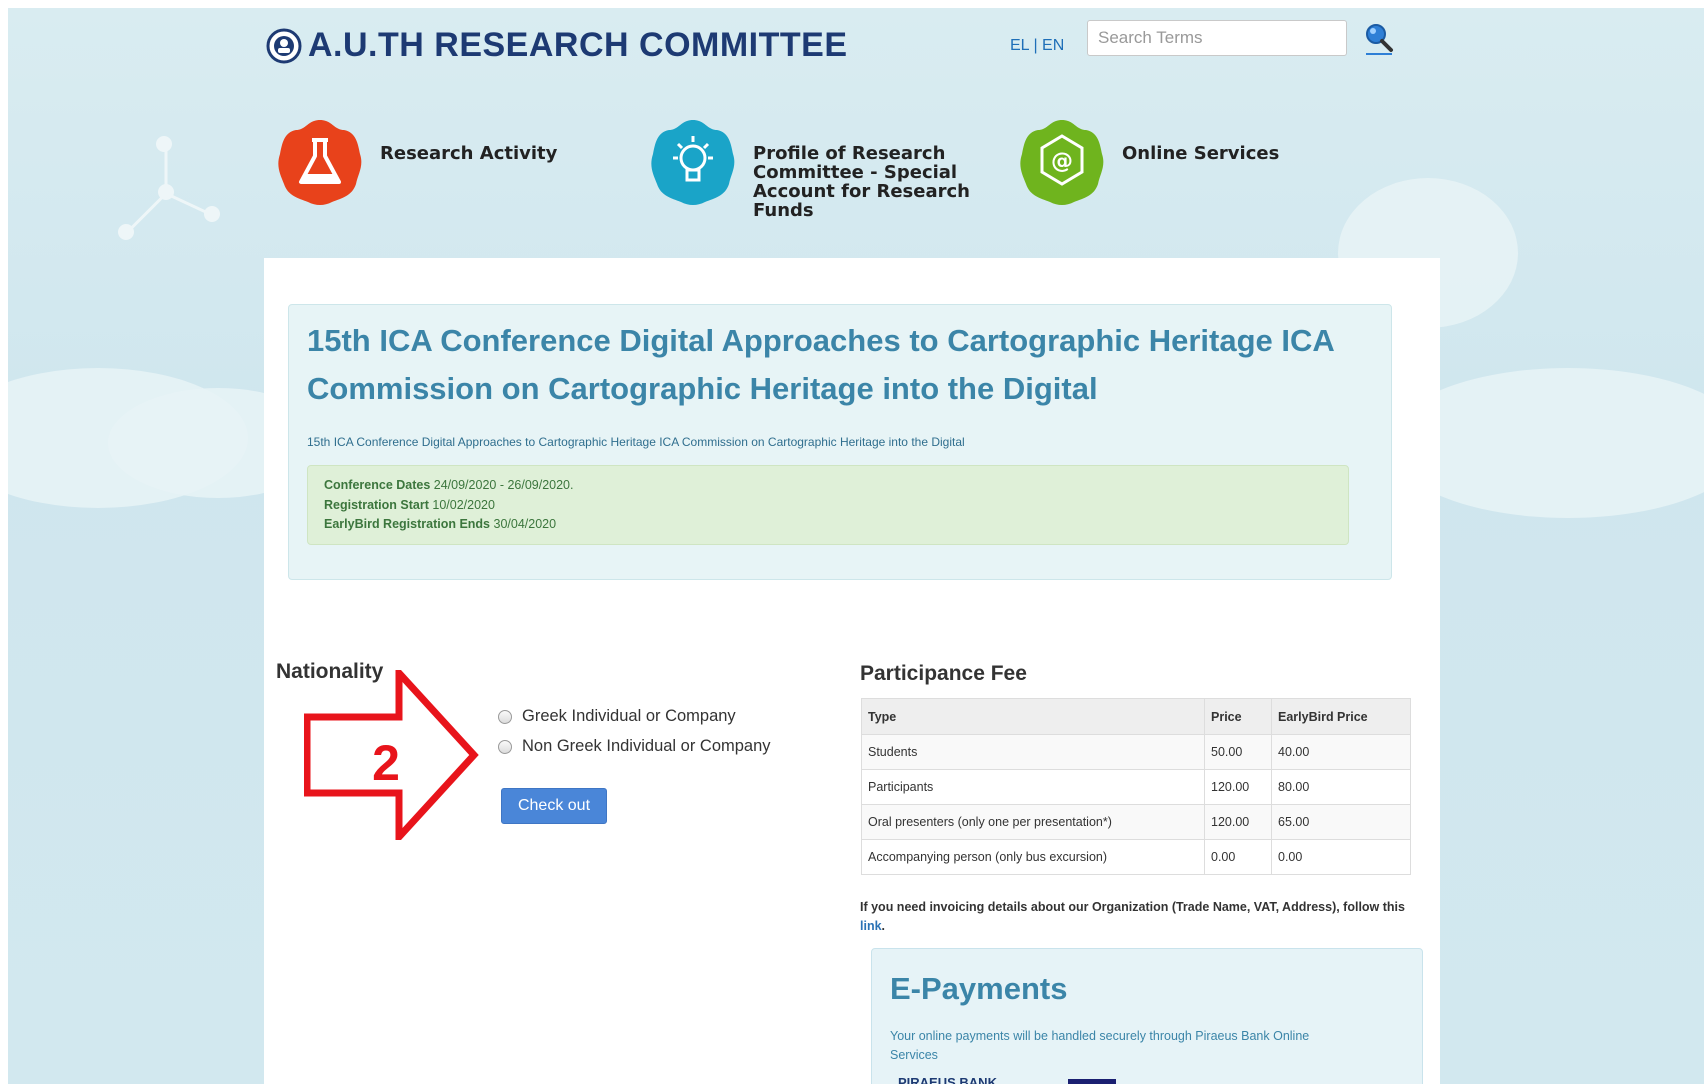 Image resolution: width=1704 pixels, height=1084 pixels. I want to click on radio-greek-label: Greek Individual or Company, so click(629, 716).